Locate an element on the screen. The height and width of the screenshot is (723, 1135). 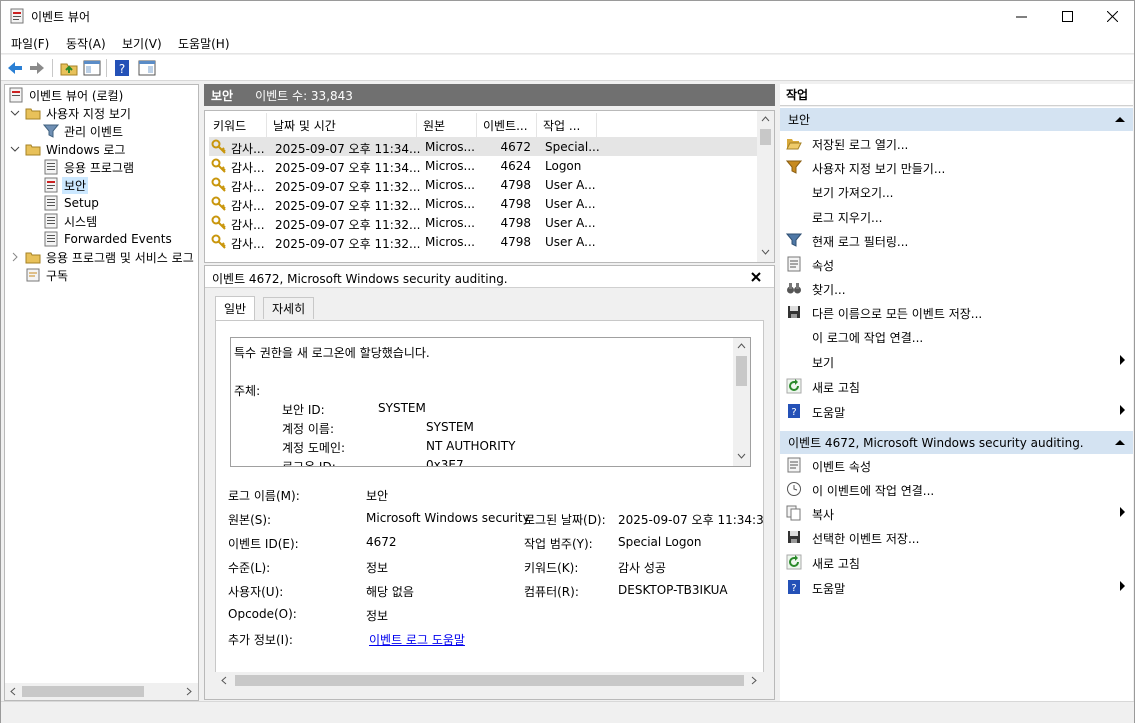
column-header-keyword: 키워드 is located at coordinates (237, 125).